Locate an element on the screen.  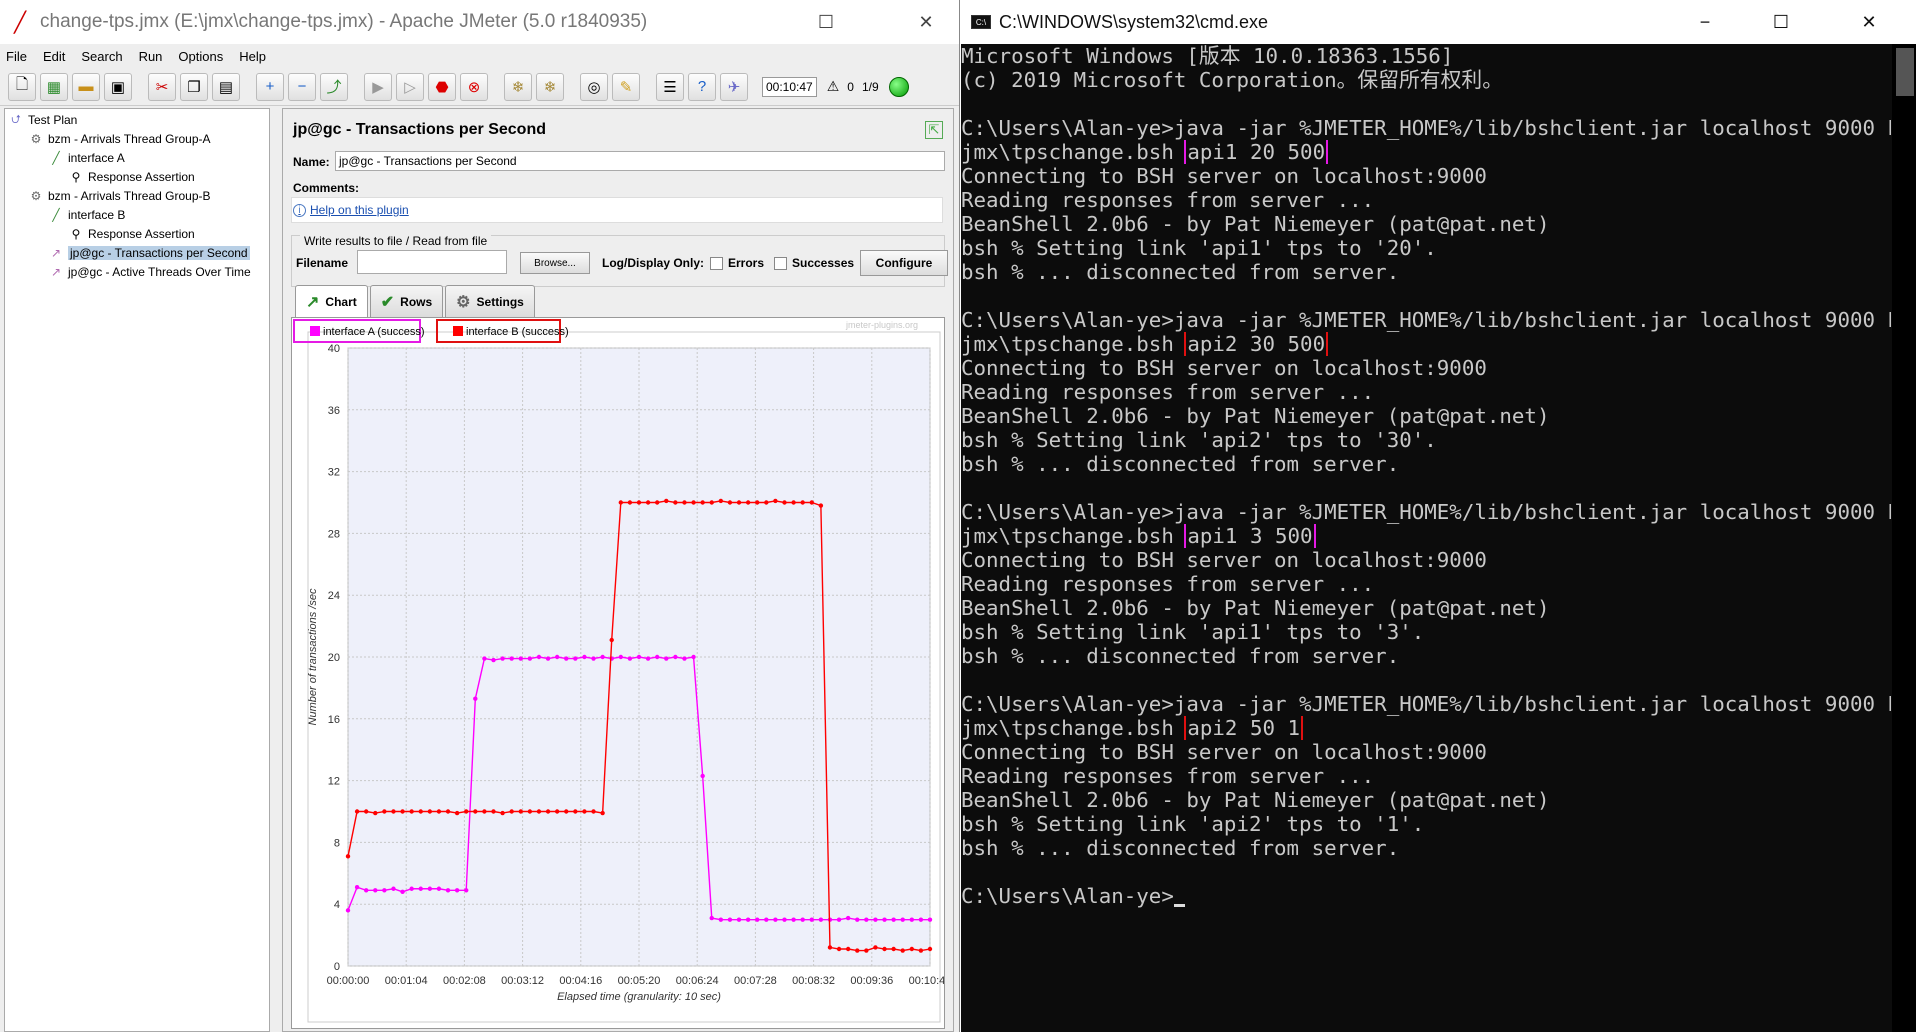
console-line: bsh % Setting link 'api2' tps to '1'. is located at coordinates (1426, 824).